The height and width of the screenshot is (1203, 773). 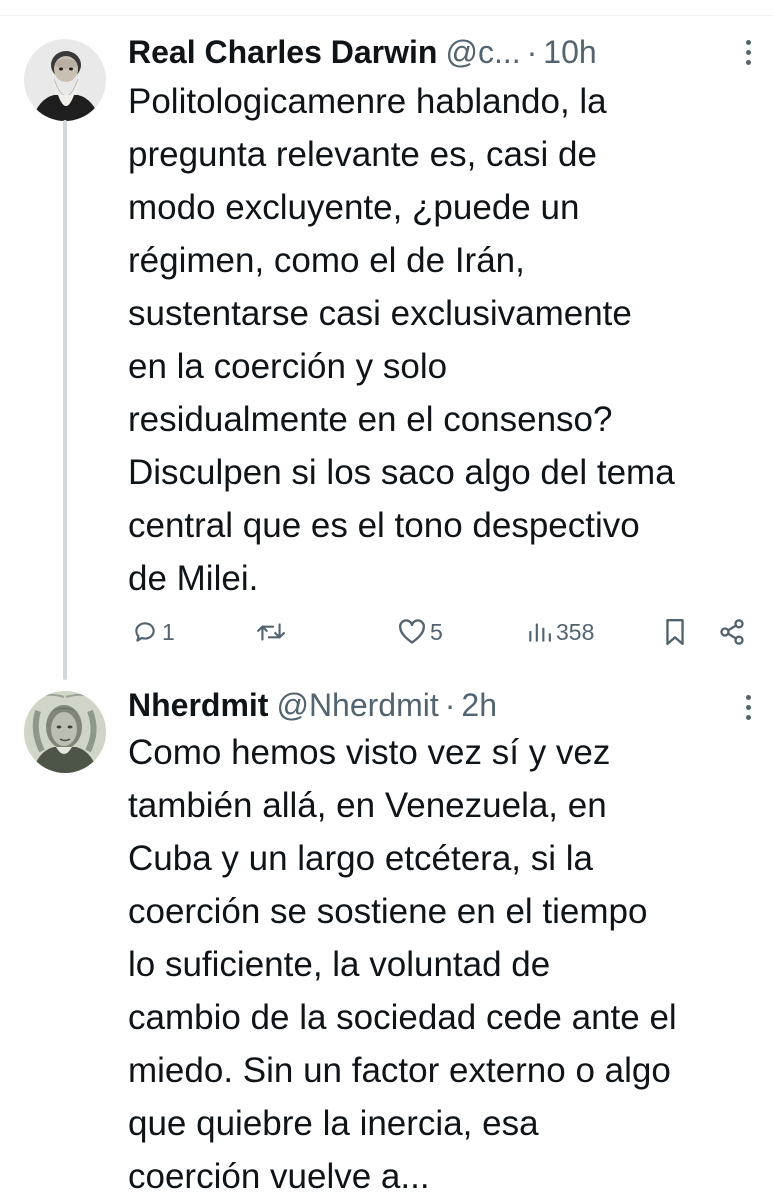 I want to click on tweet-text-line: pregunta relevante es, casi de, so click(x=362, y=154).